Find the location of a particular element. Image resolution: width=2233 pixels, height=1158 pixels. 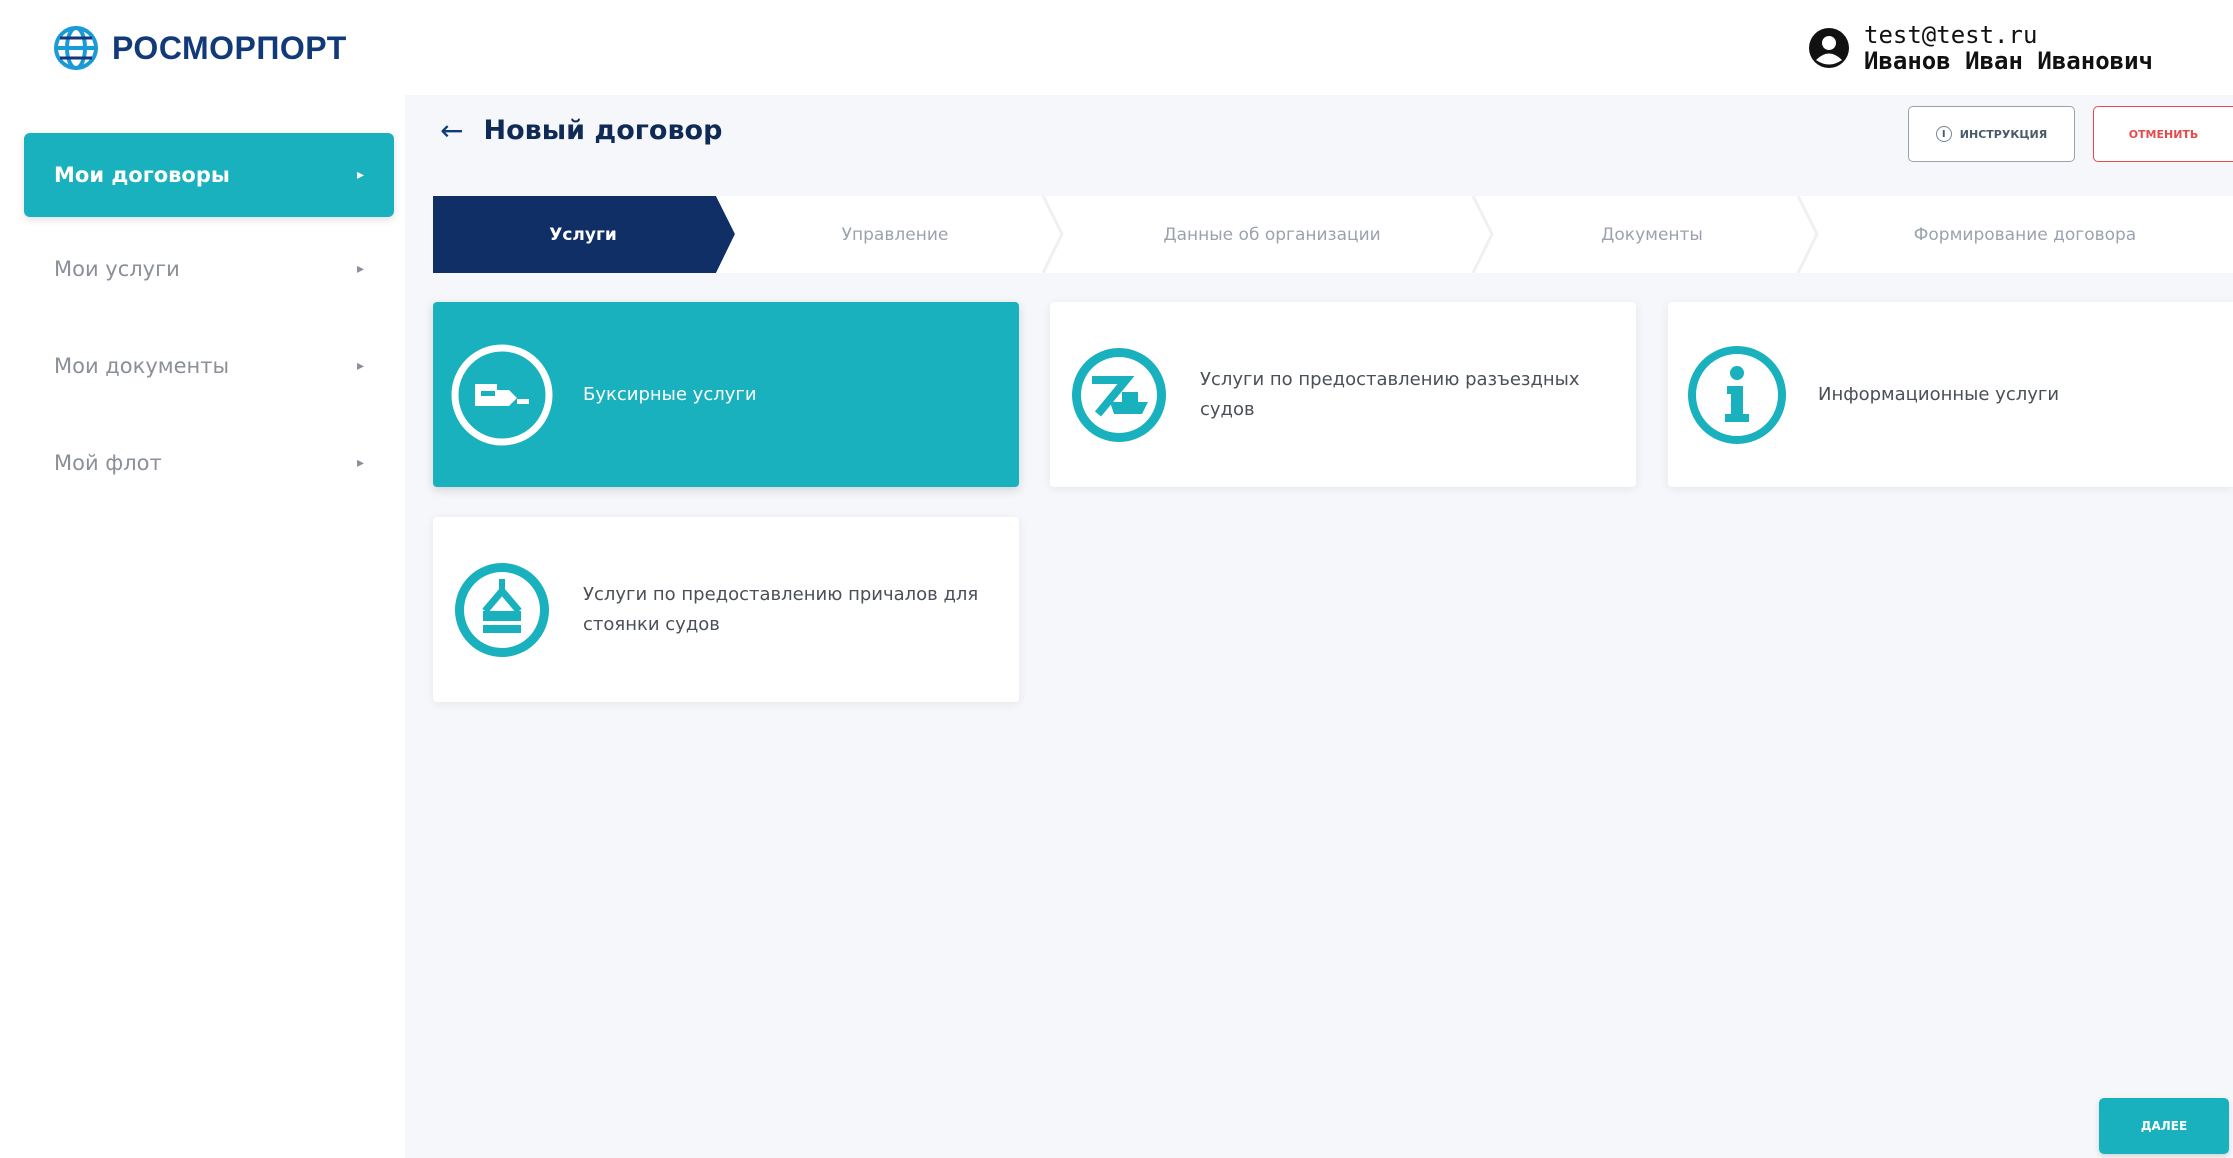

tugboat-icon is located at coordinates (502, 395).